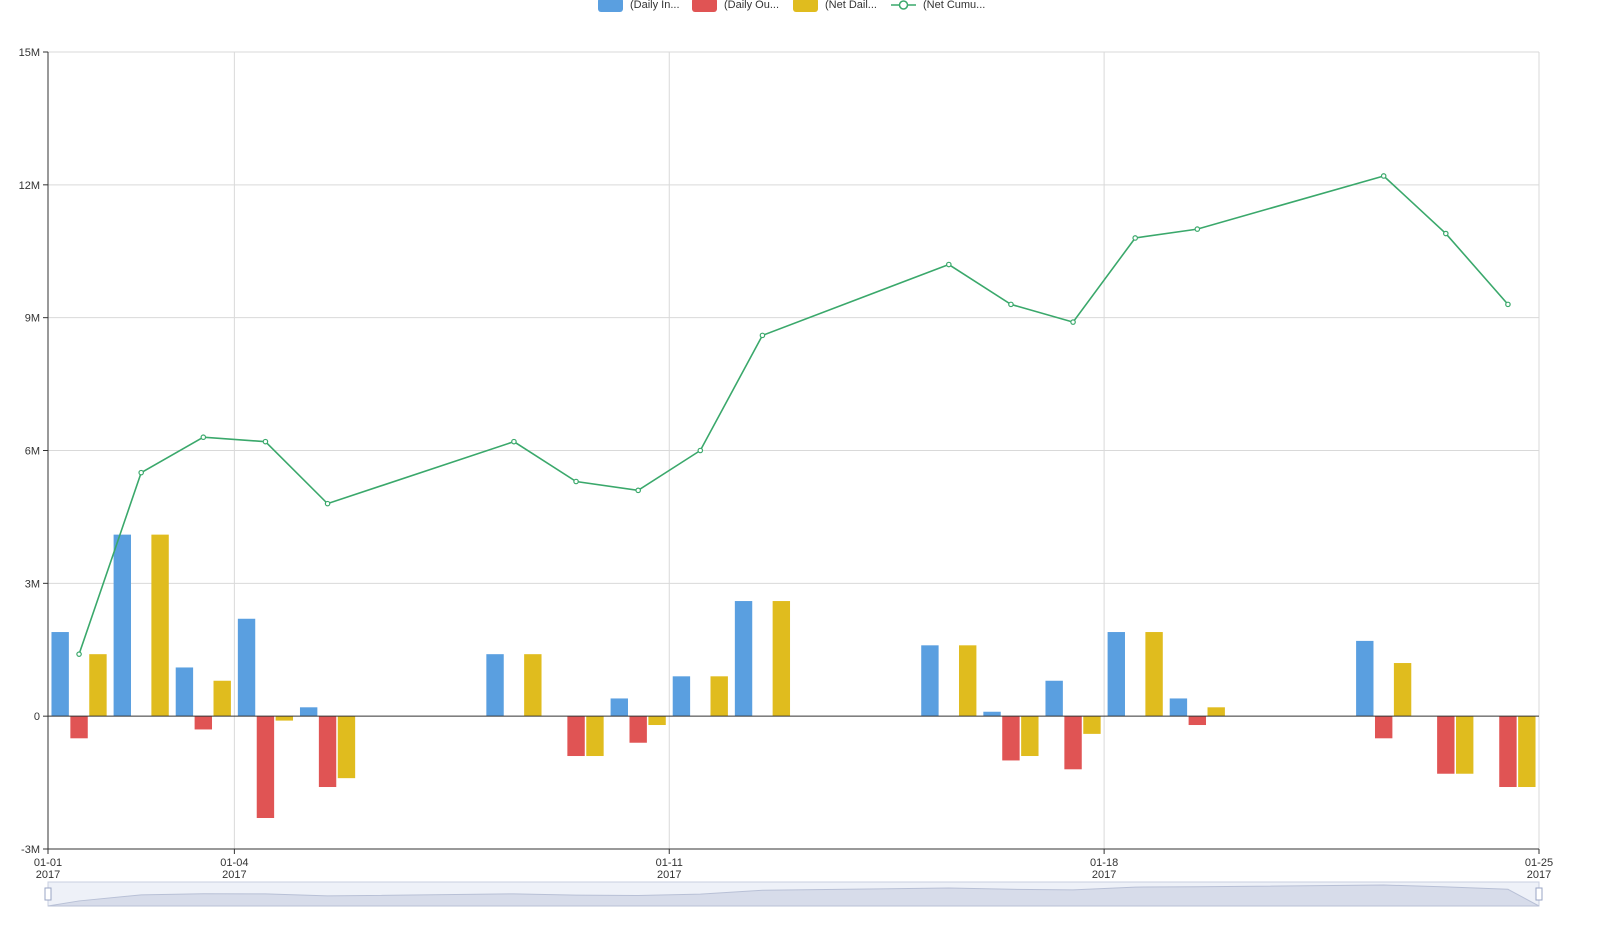 This screenshot has height=940, width=1603. What do you see at coordinates (793, 894) in the screenshot?
I see `data-zoom-slider` at bounding box center [793, 894].